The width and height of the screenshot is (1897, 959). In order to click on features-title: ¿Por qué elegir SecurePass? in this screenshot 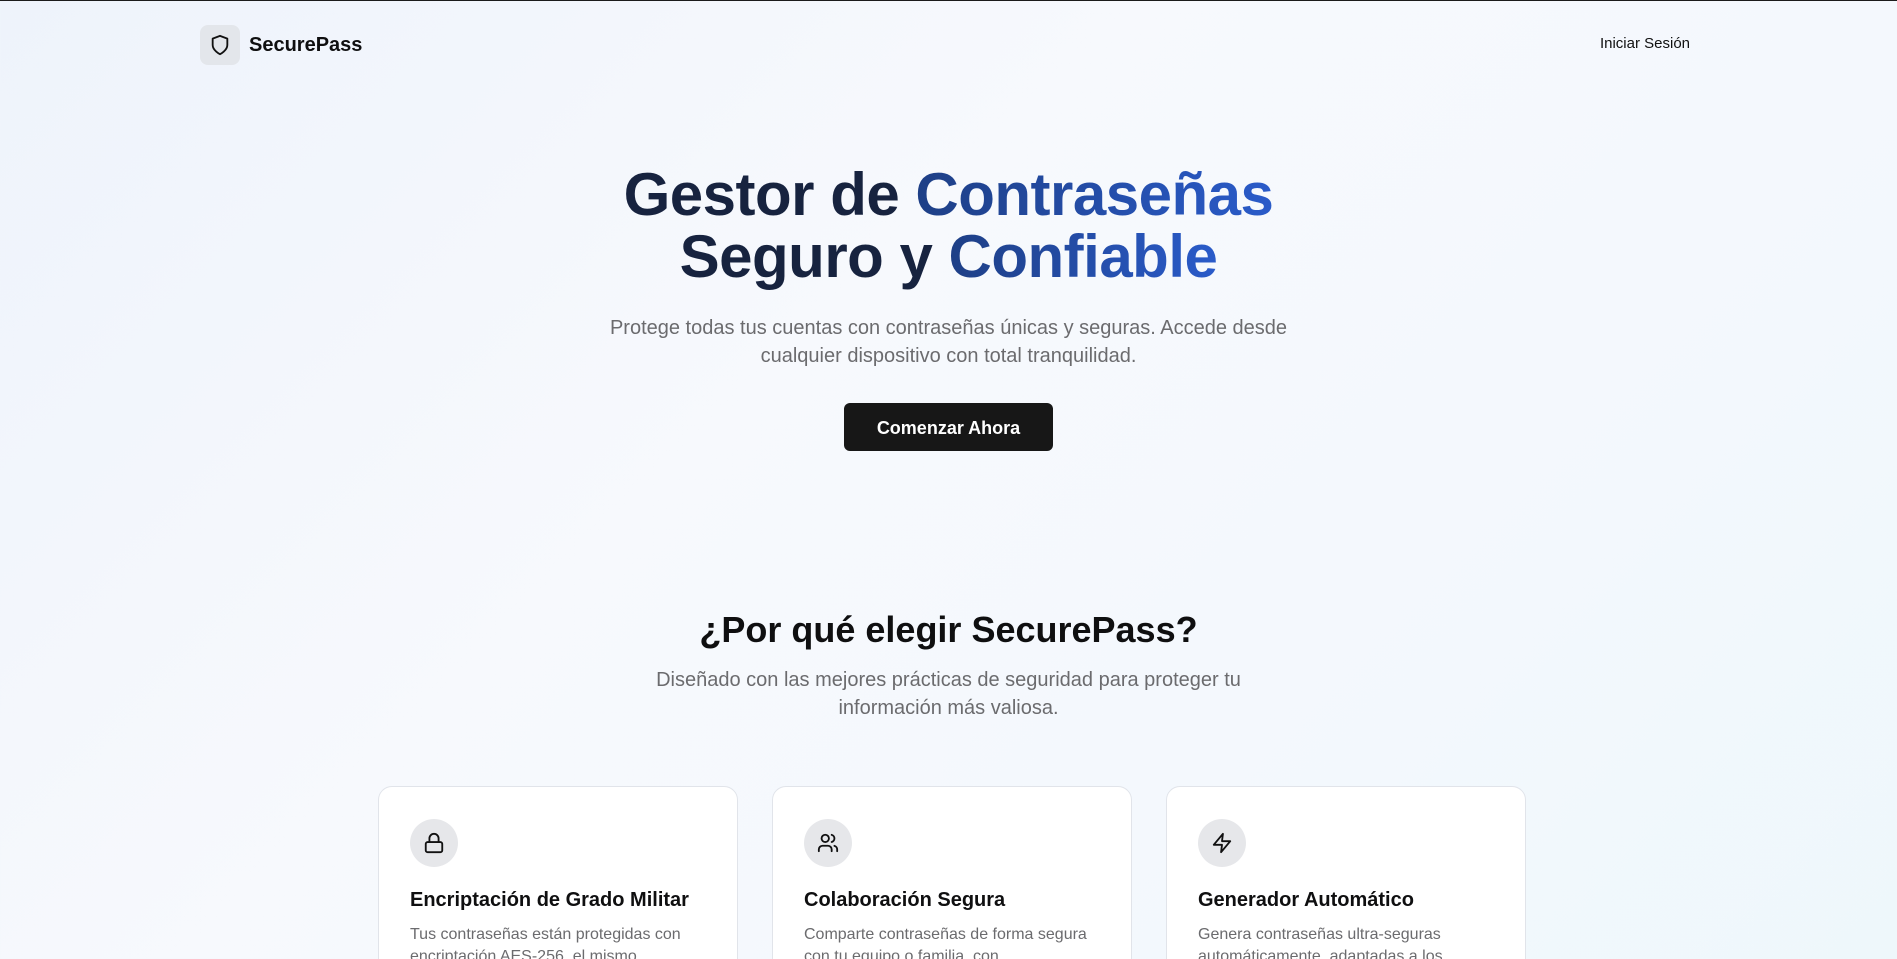, I will do `click(948, 629)`.